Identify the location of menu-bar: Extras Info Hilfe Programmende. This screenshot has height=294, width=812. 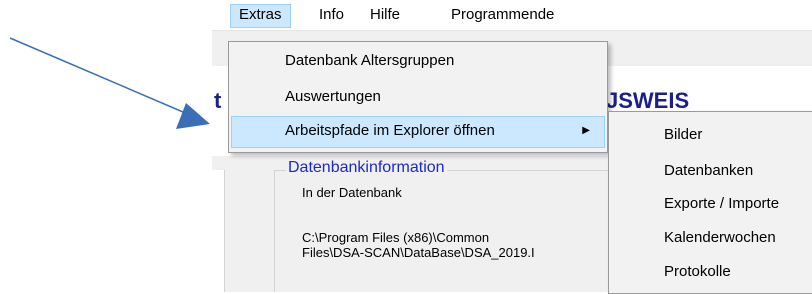
(512, 15).